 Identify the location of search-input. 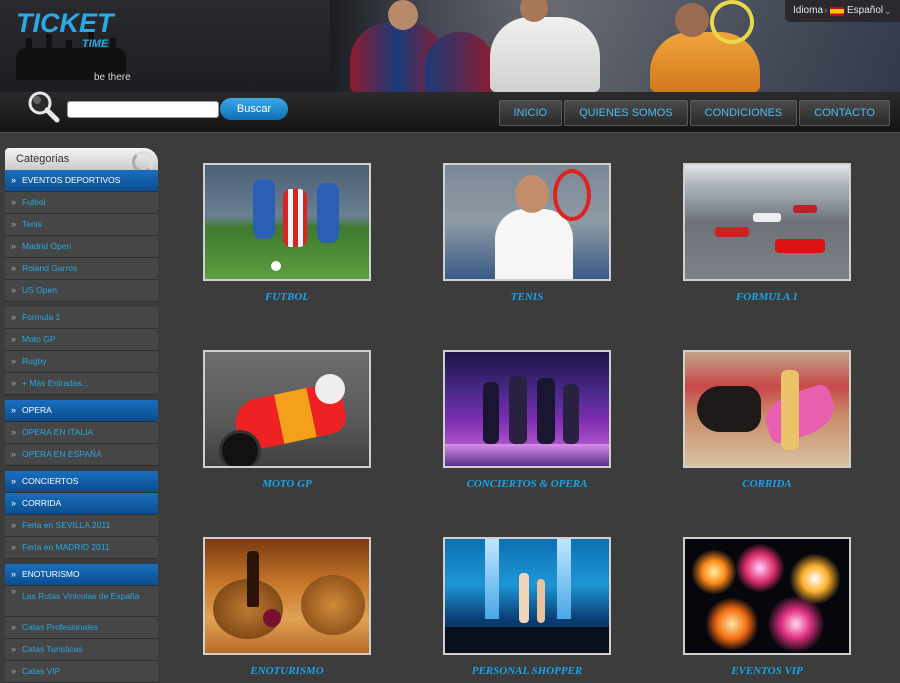
(143, 109).